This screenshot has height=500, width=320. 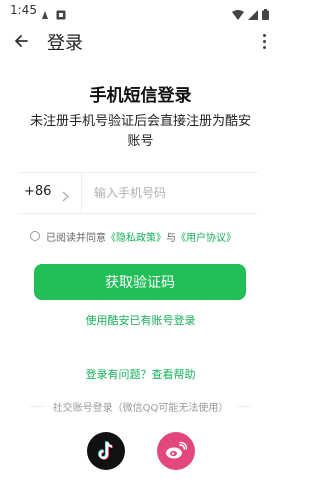 I want to click on get-code-button: 获取验证码, so click(x=140, y=282).